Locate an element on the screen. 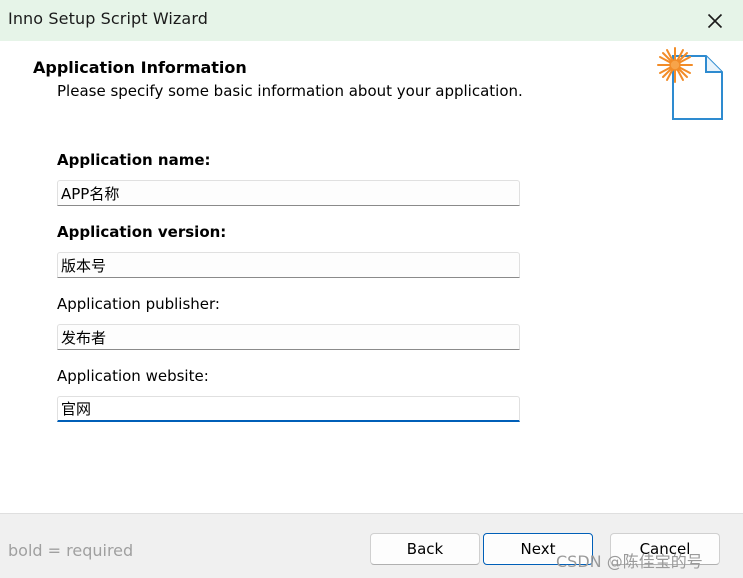 The image size is (743, 578). required-hint: bold = required is located at coordinates (71, 550).